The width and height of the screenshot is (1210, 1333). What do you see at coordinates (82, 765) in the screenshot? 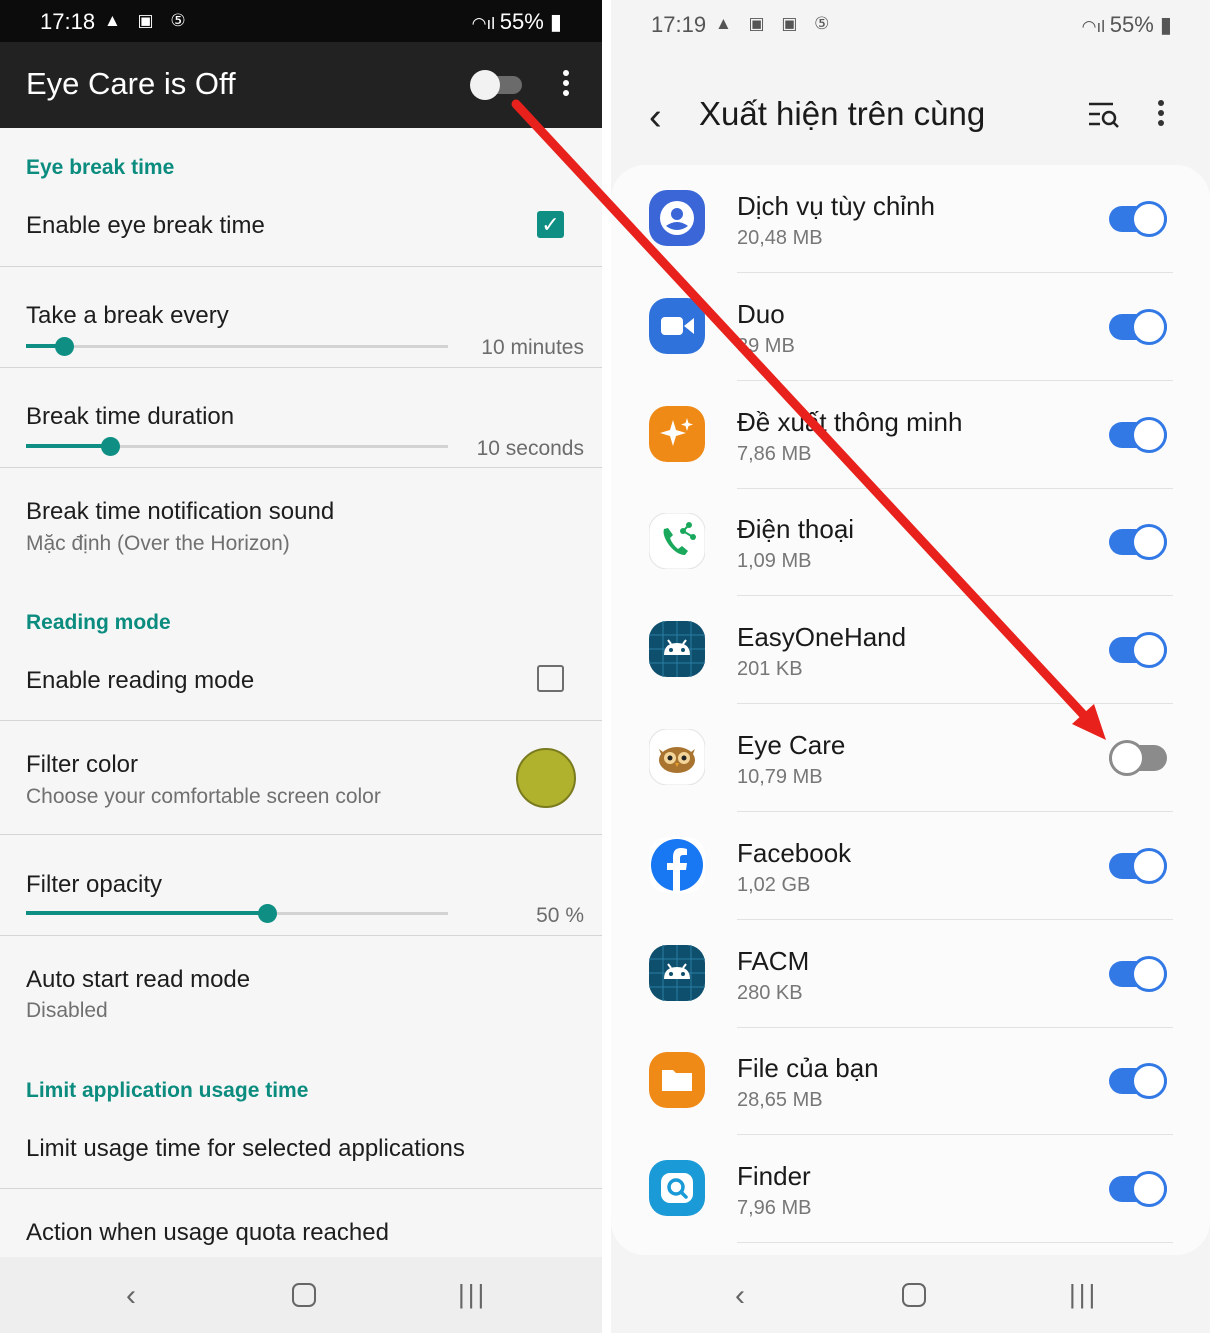
I see `filter-color-label: Filter color` at bounding box center [82, 765].